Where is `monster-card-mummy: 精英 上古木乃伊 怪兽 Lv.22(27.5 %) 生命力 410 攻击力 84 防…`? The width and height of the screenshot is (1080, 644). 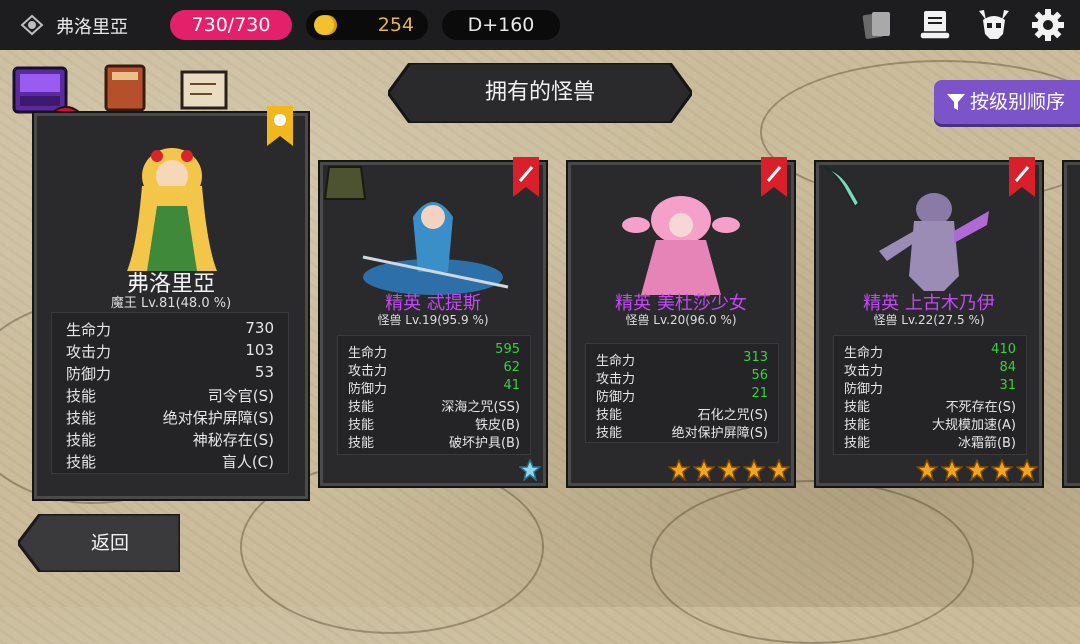 monster-card-mummy: 精英 上古木乃伊 怪兽 Lv.22(27.5 %) 生命力 410 攻击力 84 防… is located at coordinates (929, 321).